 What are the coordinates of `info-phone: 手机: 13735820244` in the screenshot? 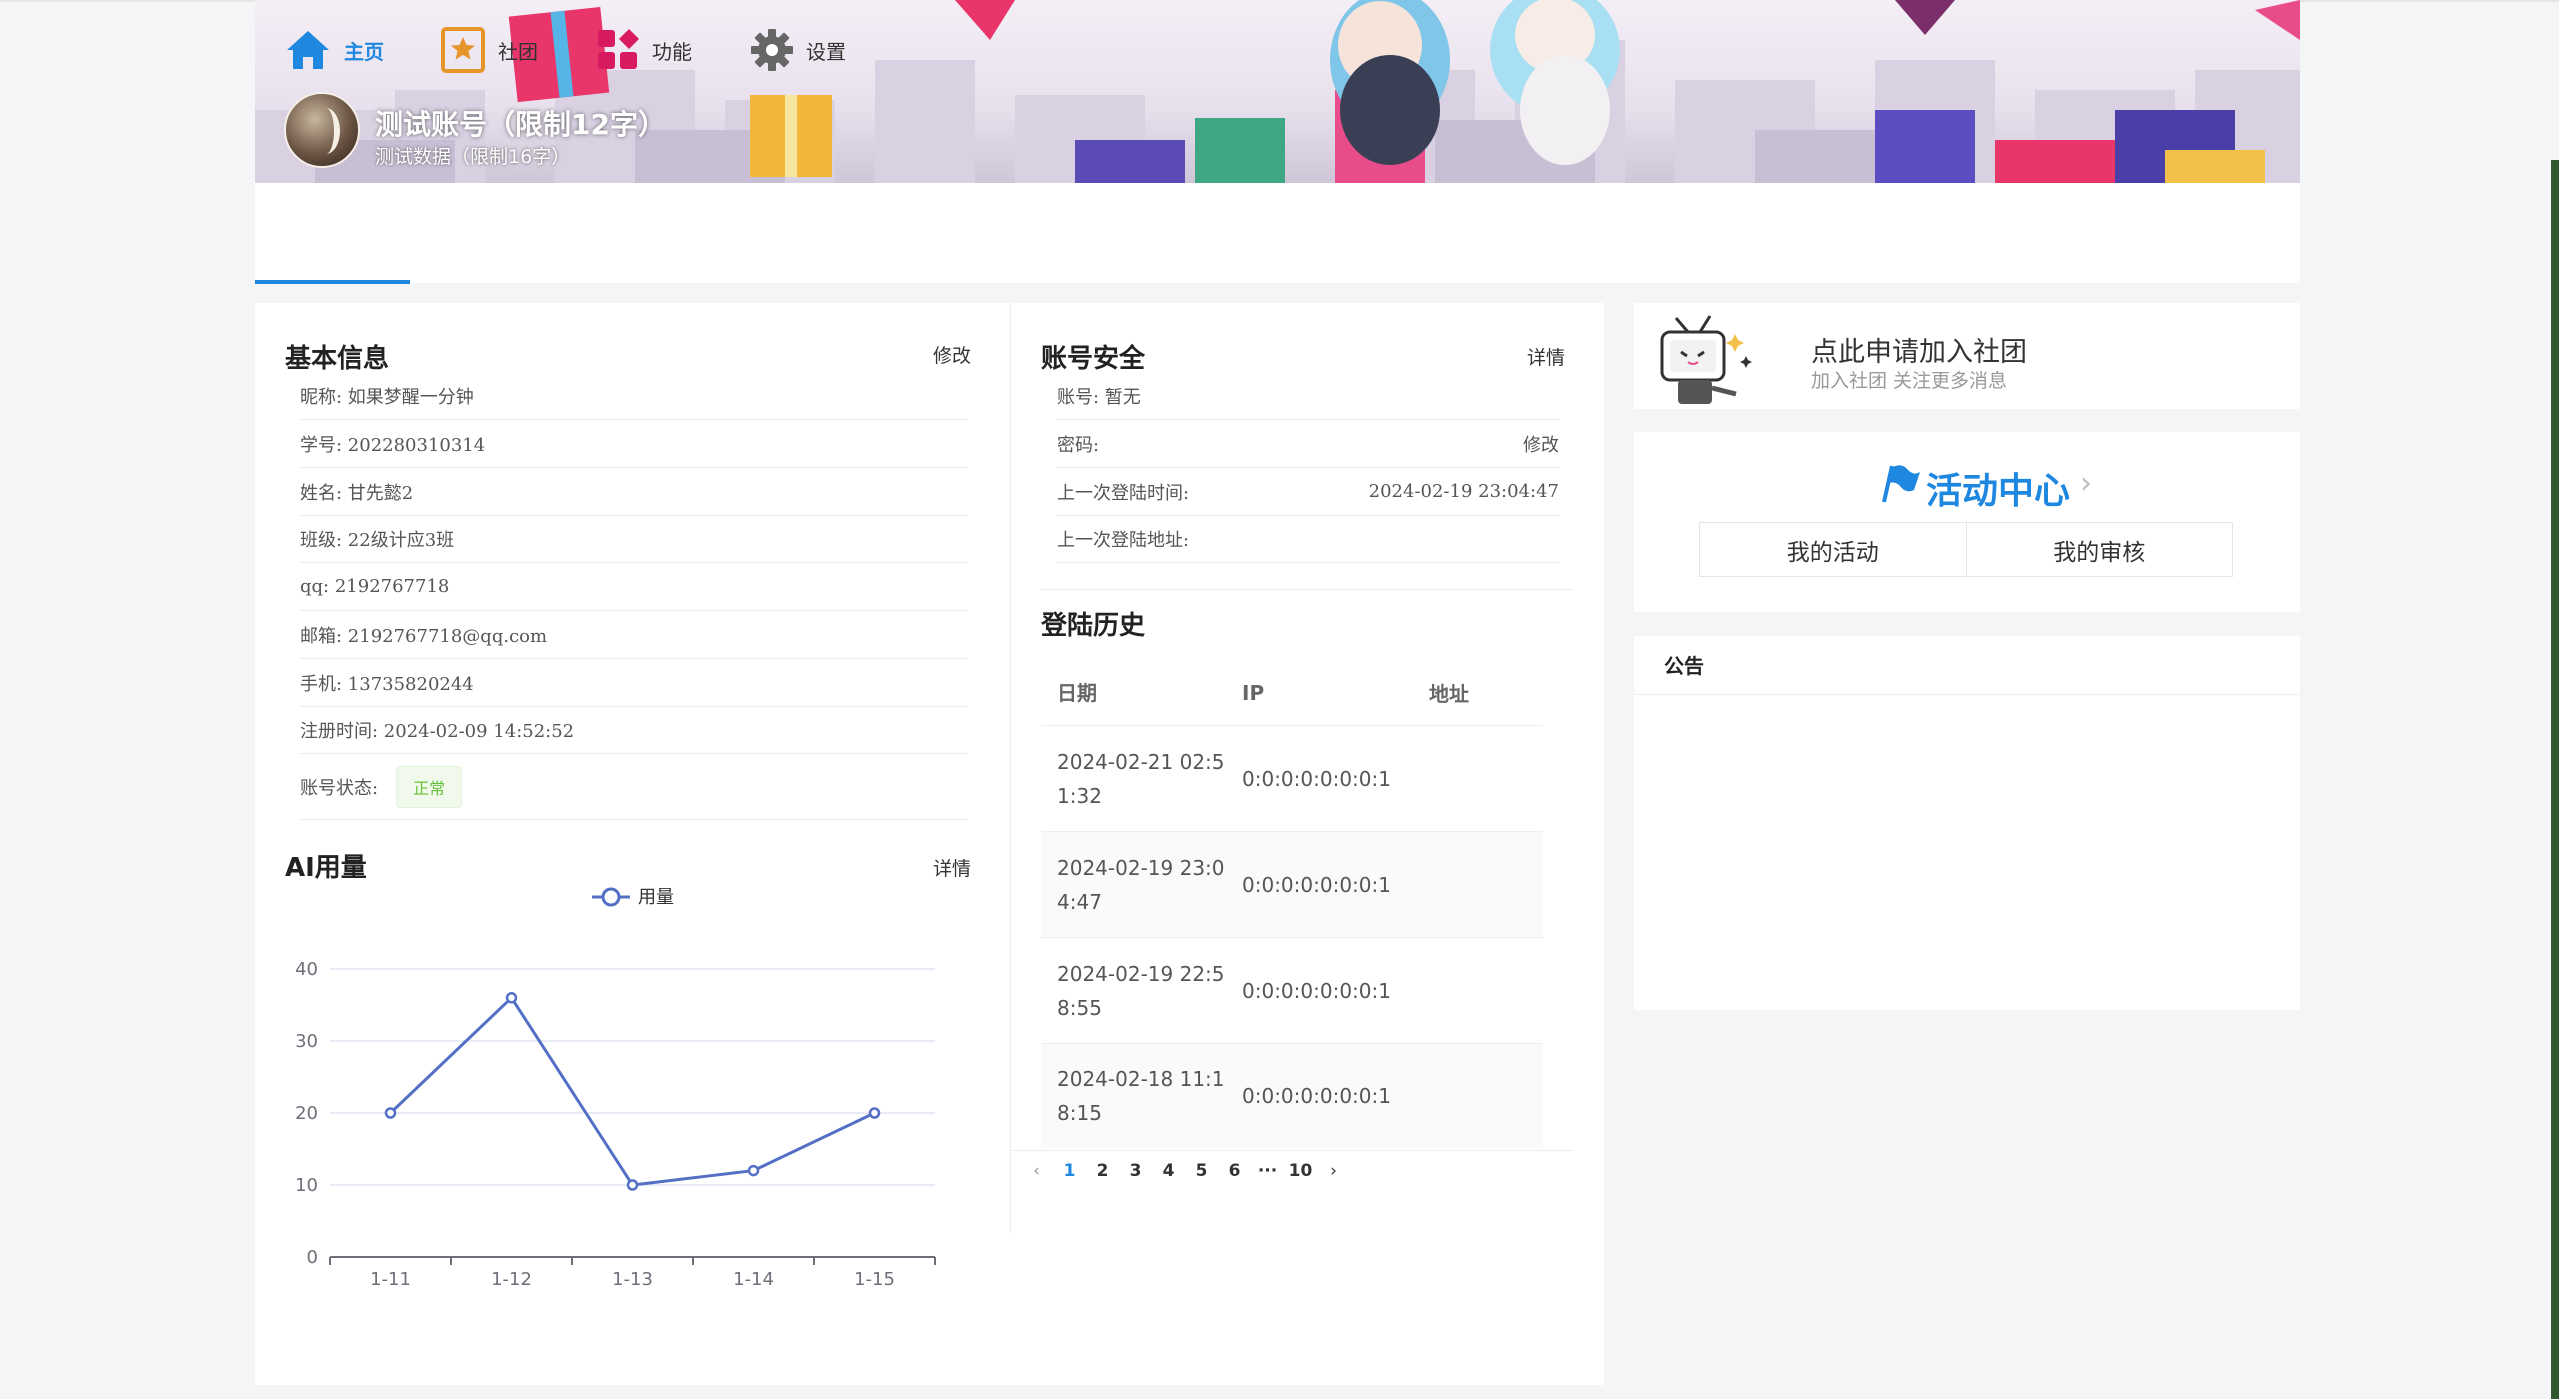 It's located at (387, 684).